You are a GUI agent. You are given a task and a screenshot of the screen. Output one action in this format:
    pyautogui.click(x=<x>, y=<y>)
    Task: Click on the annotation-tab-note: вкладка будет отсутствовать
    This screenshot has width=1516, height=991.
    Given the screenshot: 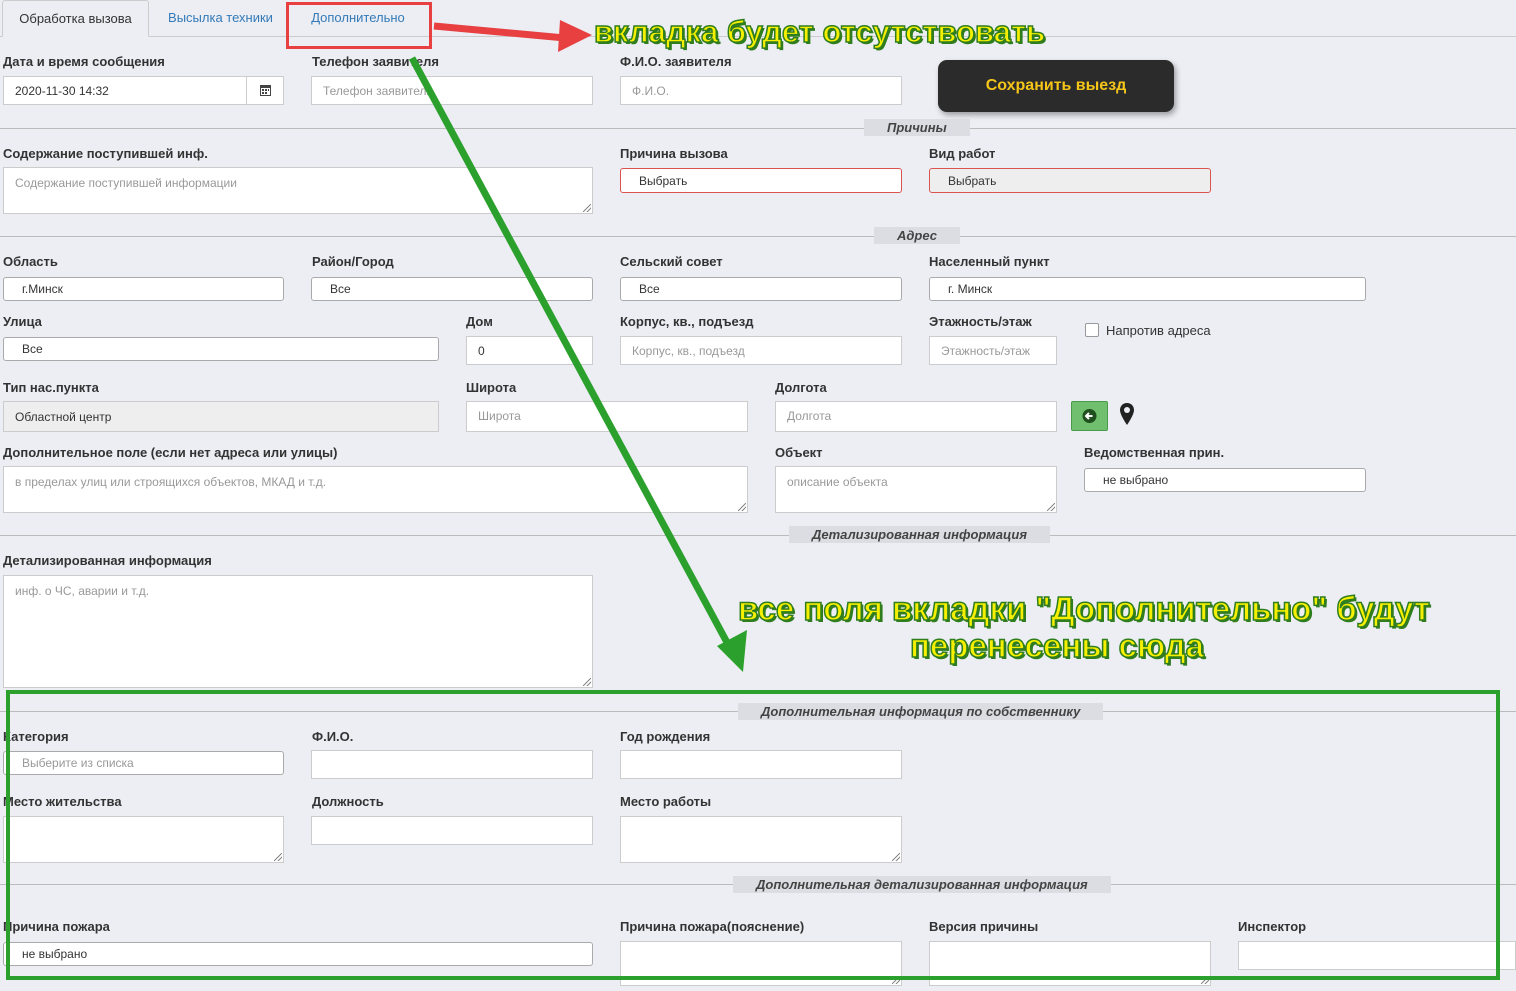 What is the action you would take?
    pyautogui.click(x=819, y=31)
    